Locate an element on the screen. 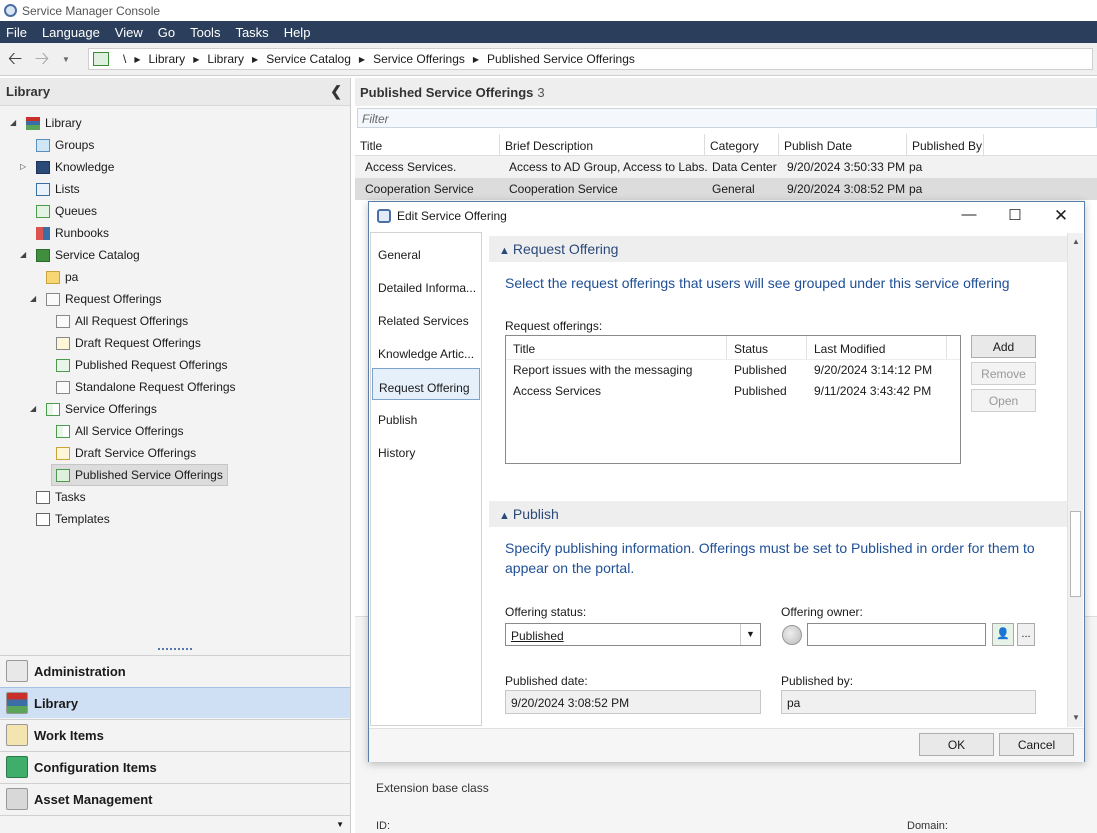  breadcrumb-service-catalog: Service Catalog is located at coordinates (308, 59).